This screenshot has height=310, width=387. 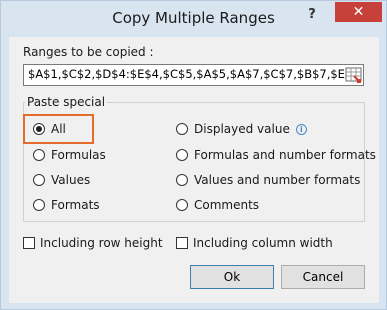 I want to click on radio-comments-label: Comments, so click(x=227, y=205).